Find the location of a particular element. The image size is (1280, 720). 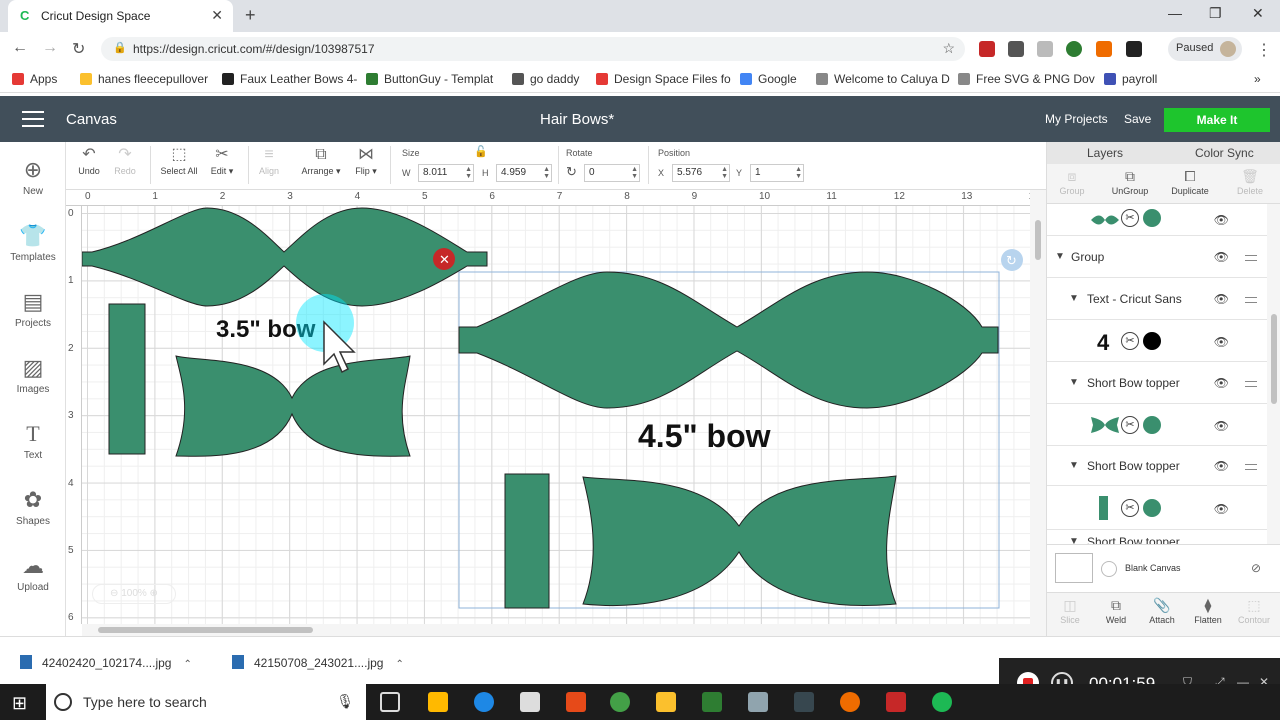

download-item: 42402420_102174....jpg ⌃ is located at coordinates (106, 662).